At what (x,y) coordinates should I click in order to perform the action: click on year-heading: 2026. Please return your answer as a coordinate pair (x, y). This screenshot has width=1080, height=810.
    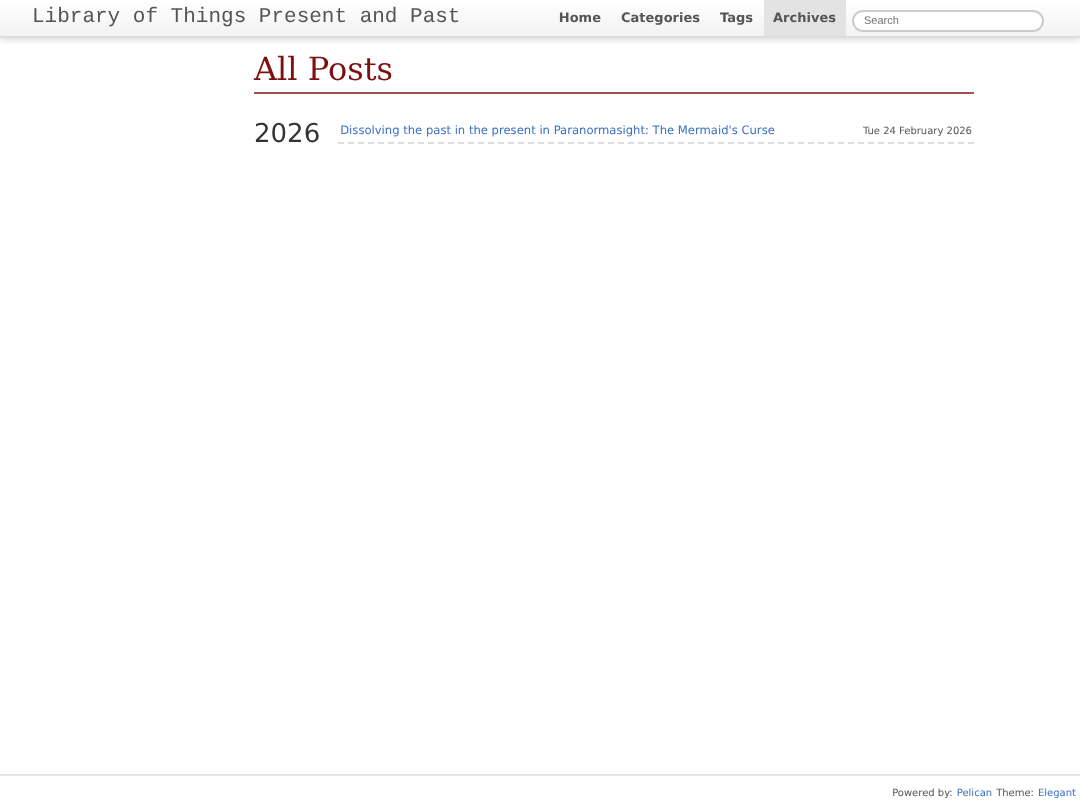
    Looking at the image, I should click on (287, 135).